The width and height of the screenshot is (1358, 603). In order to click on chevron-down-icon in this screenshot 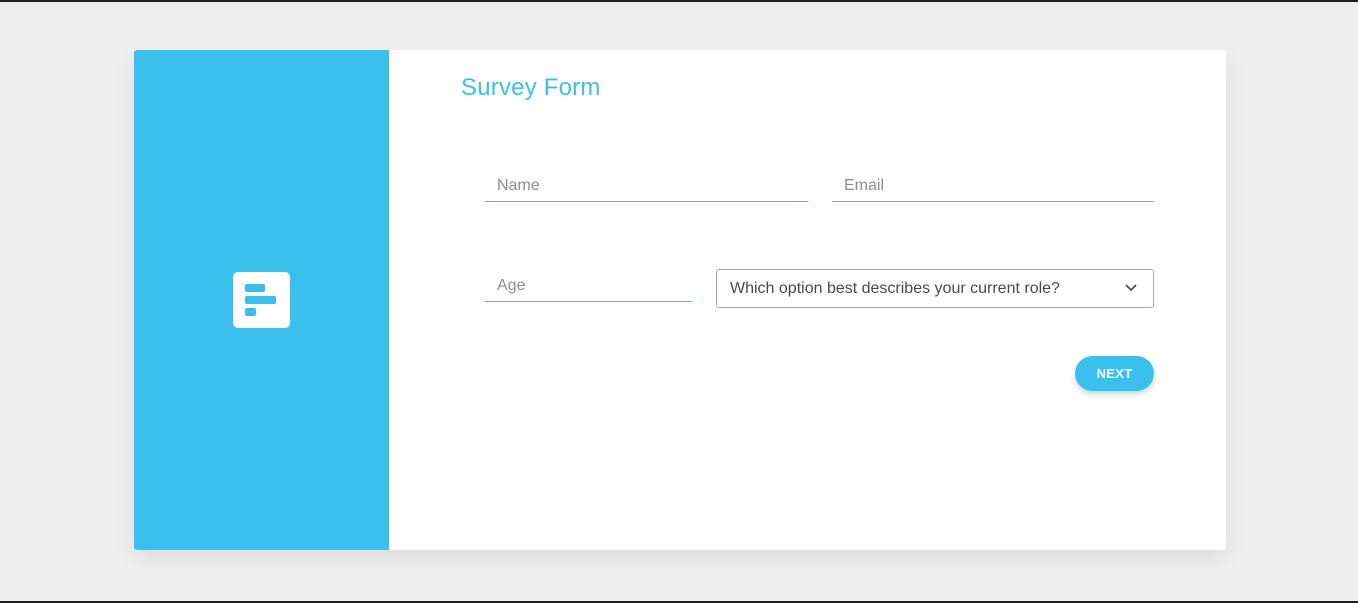, I will do `click(1131, 288)`.